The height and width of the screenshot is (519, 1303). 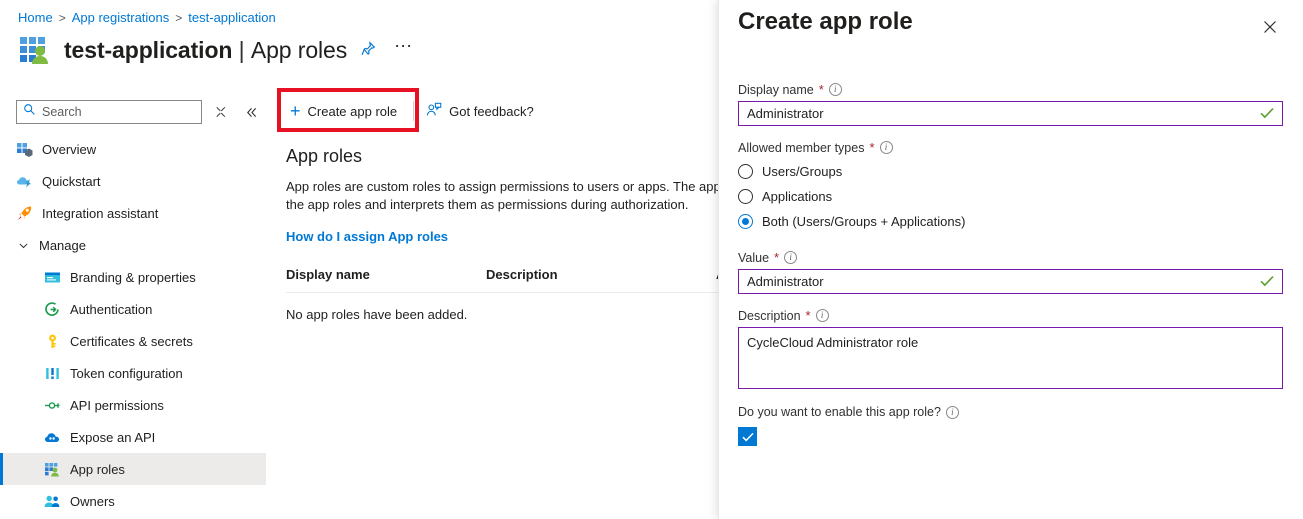 I want to click on got-feedback-button: Got feedback?, so click(x=482, y=111).